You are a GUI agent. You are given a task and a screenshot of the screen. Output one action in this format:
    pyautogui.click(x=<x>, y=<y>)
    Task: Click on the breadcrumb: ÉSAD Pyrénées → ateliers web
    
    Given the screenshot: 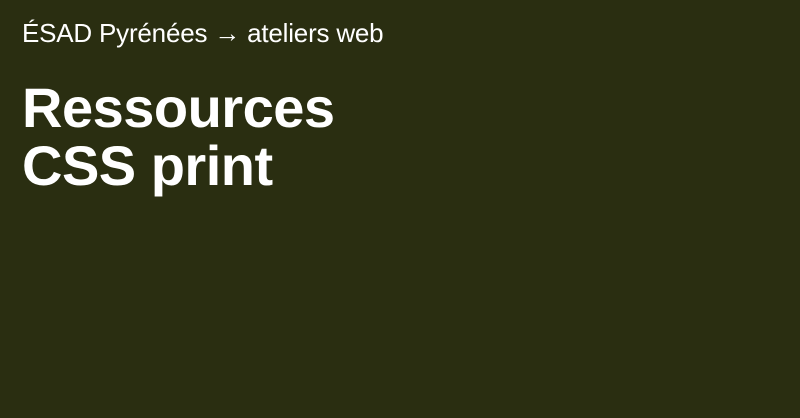 What is the action you would take?
    pyautogui.click(x=203, y=33)
    